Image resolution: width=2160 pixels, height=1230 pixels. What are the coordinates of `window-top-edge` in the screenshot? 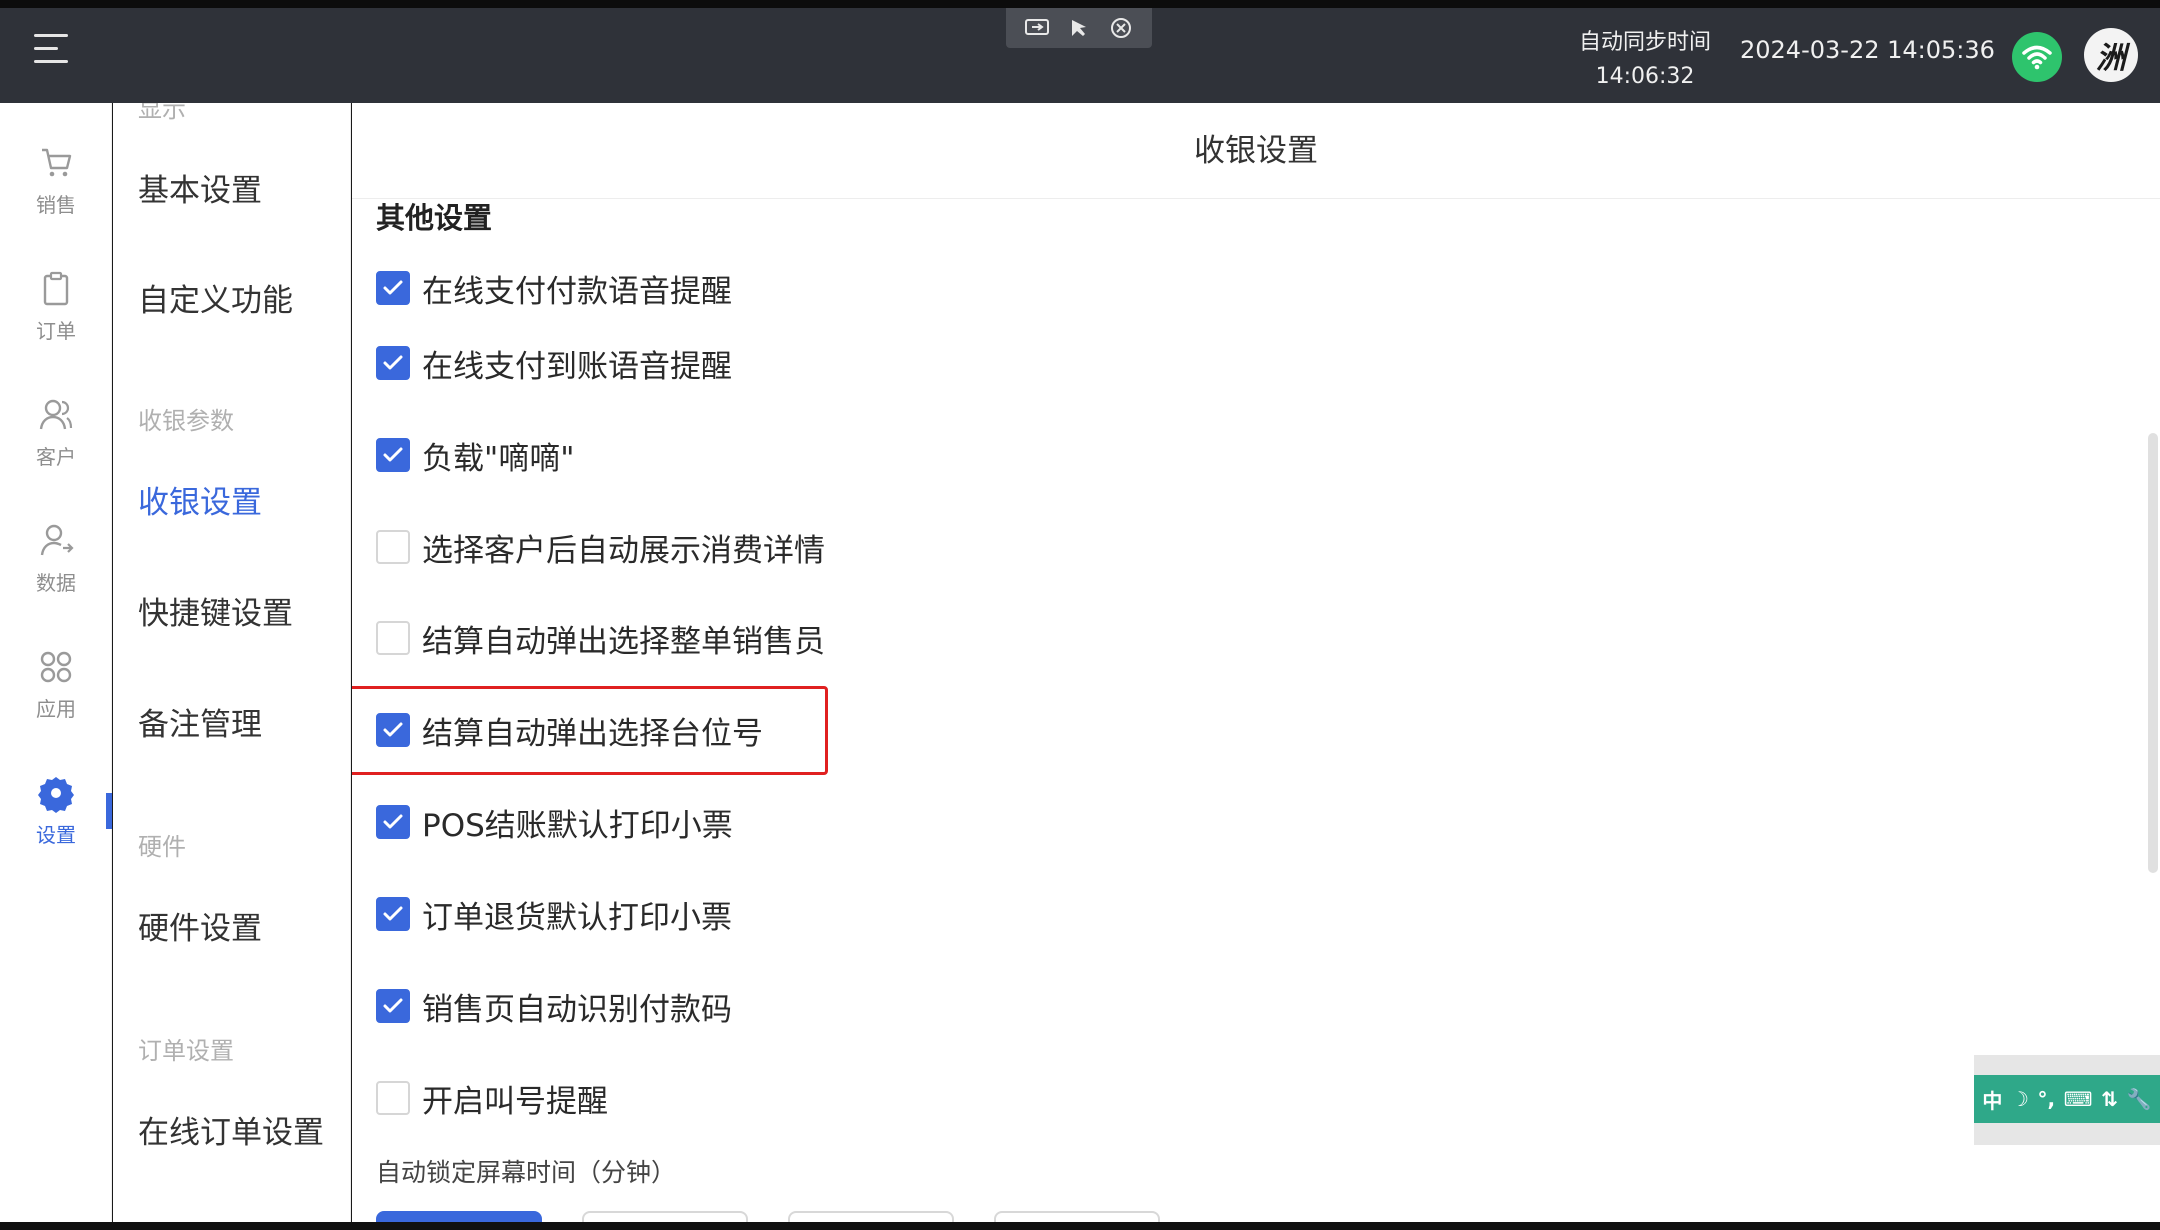 It's located at (1080, 4).